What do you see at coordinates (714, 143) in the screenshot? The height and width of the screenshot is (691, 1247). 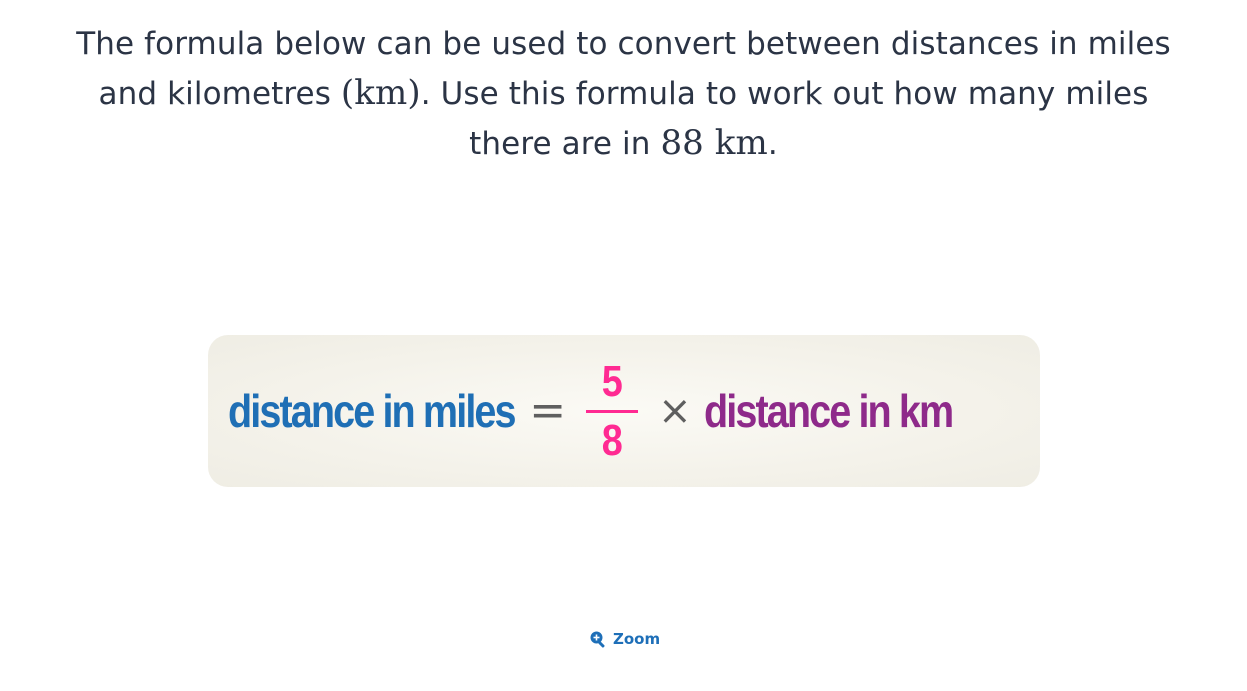 I see `distance-value-math: 88 km` at bounding box center [714, 143].